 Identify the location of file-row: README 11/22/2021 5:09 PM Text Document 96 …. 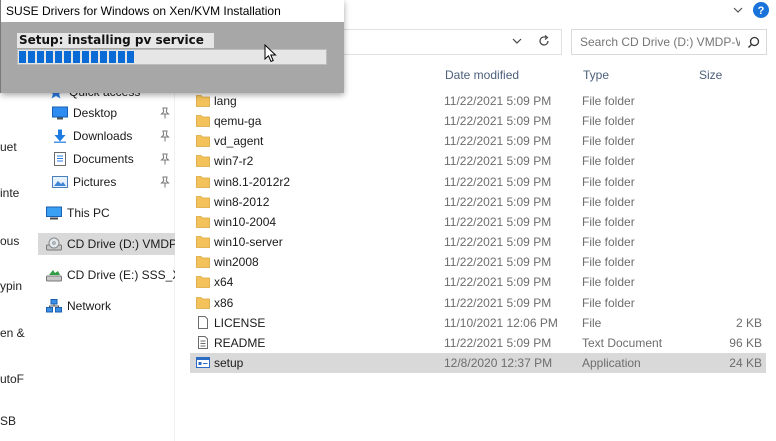
(478, 343).